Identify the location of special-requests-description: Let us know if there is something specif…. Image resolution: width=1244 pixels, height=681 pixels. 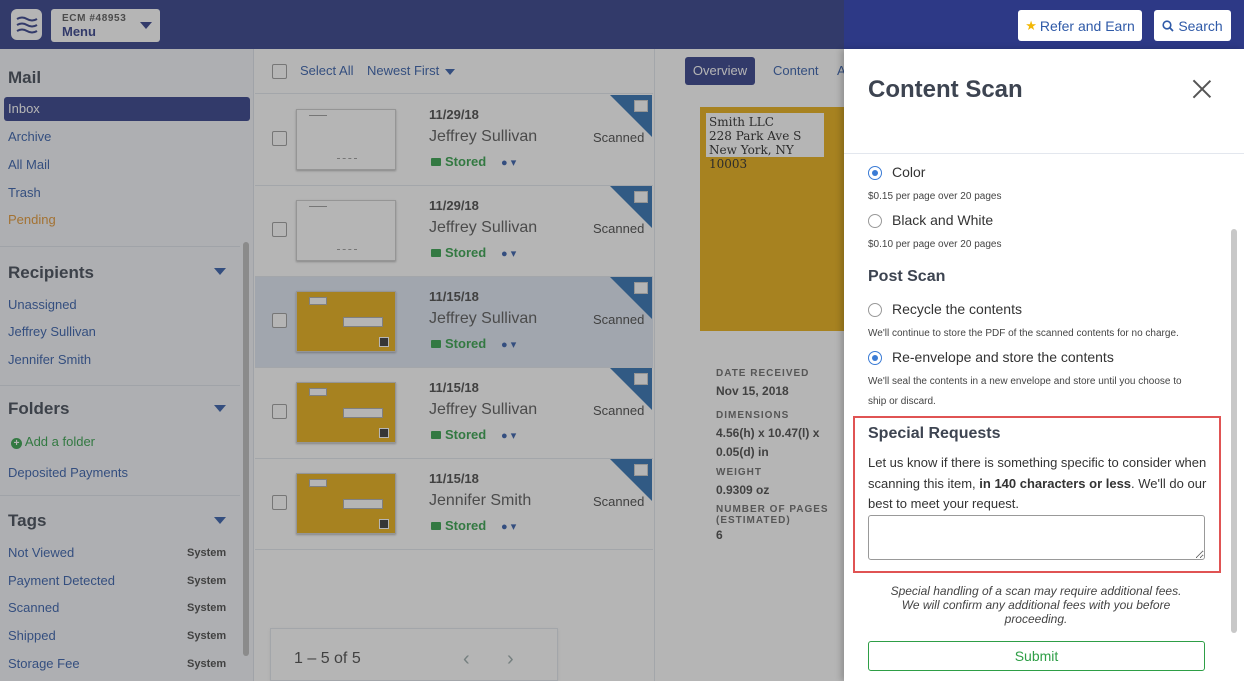
(1038, 484).